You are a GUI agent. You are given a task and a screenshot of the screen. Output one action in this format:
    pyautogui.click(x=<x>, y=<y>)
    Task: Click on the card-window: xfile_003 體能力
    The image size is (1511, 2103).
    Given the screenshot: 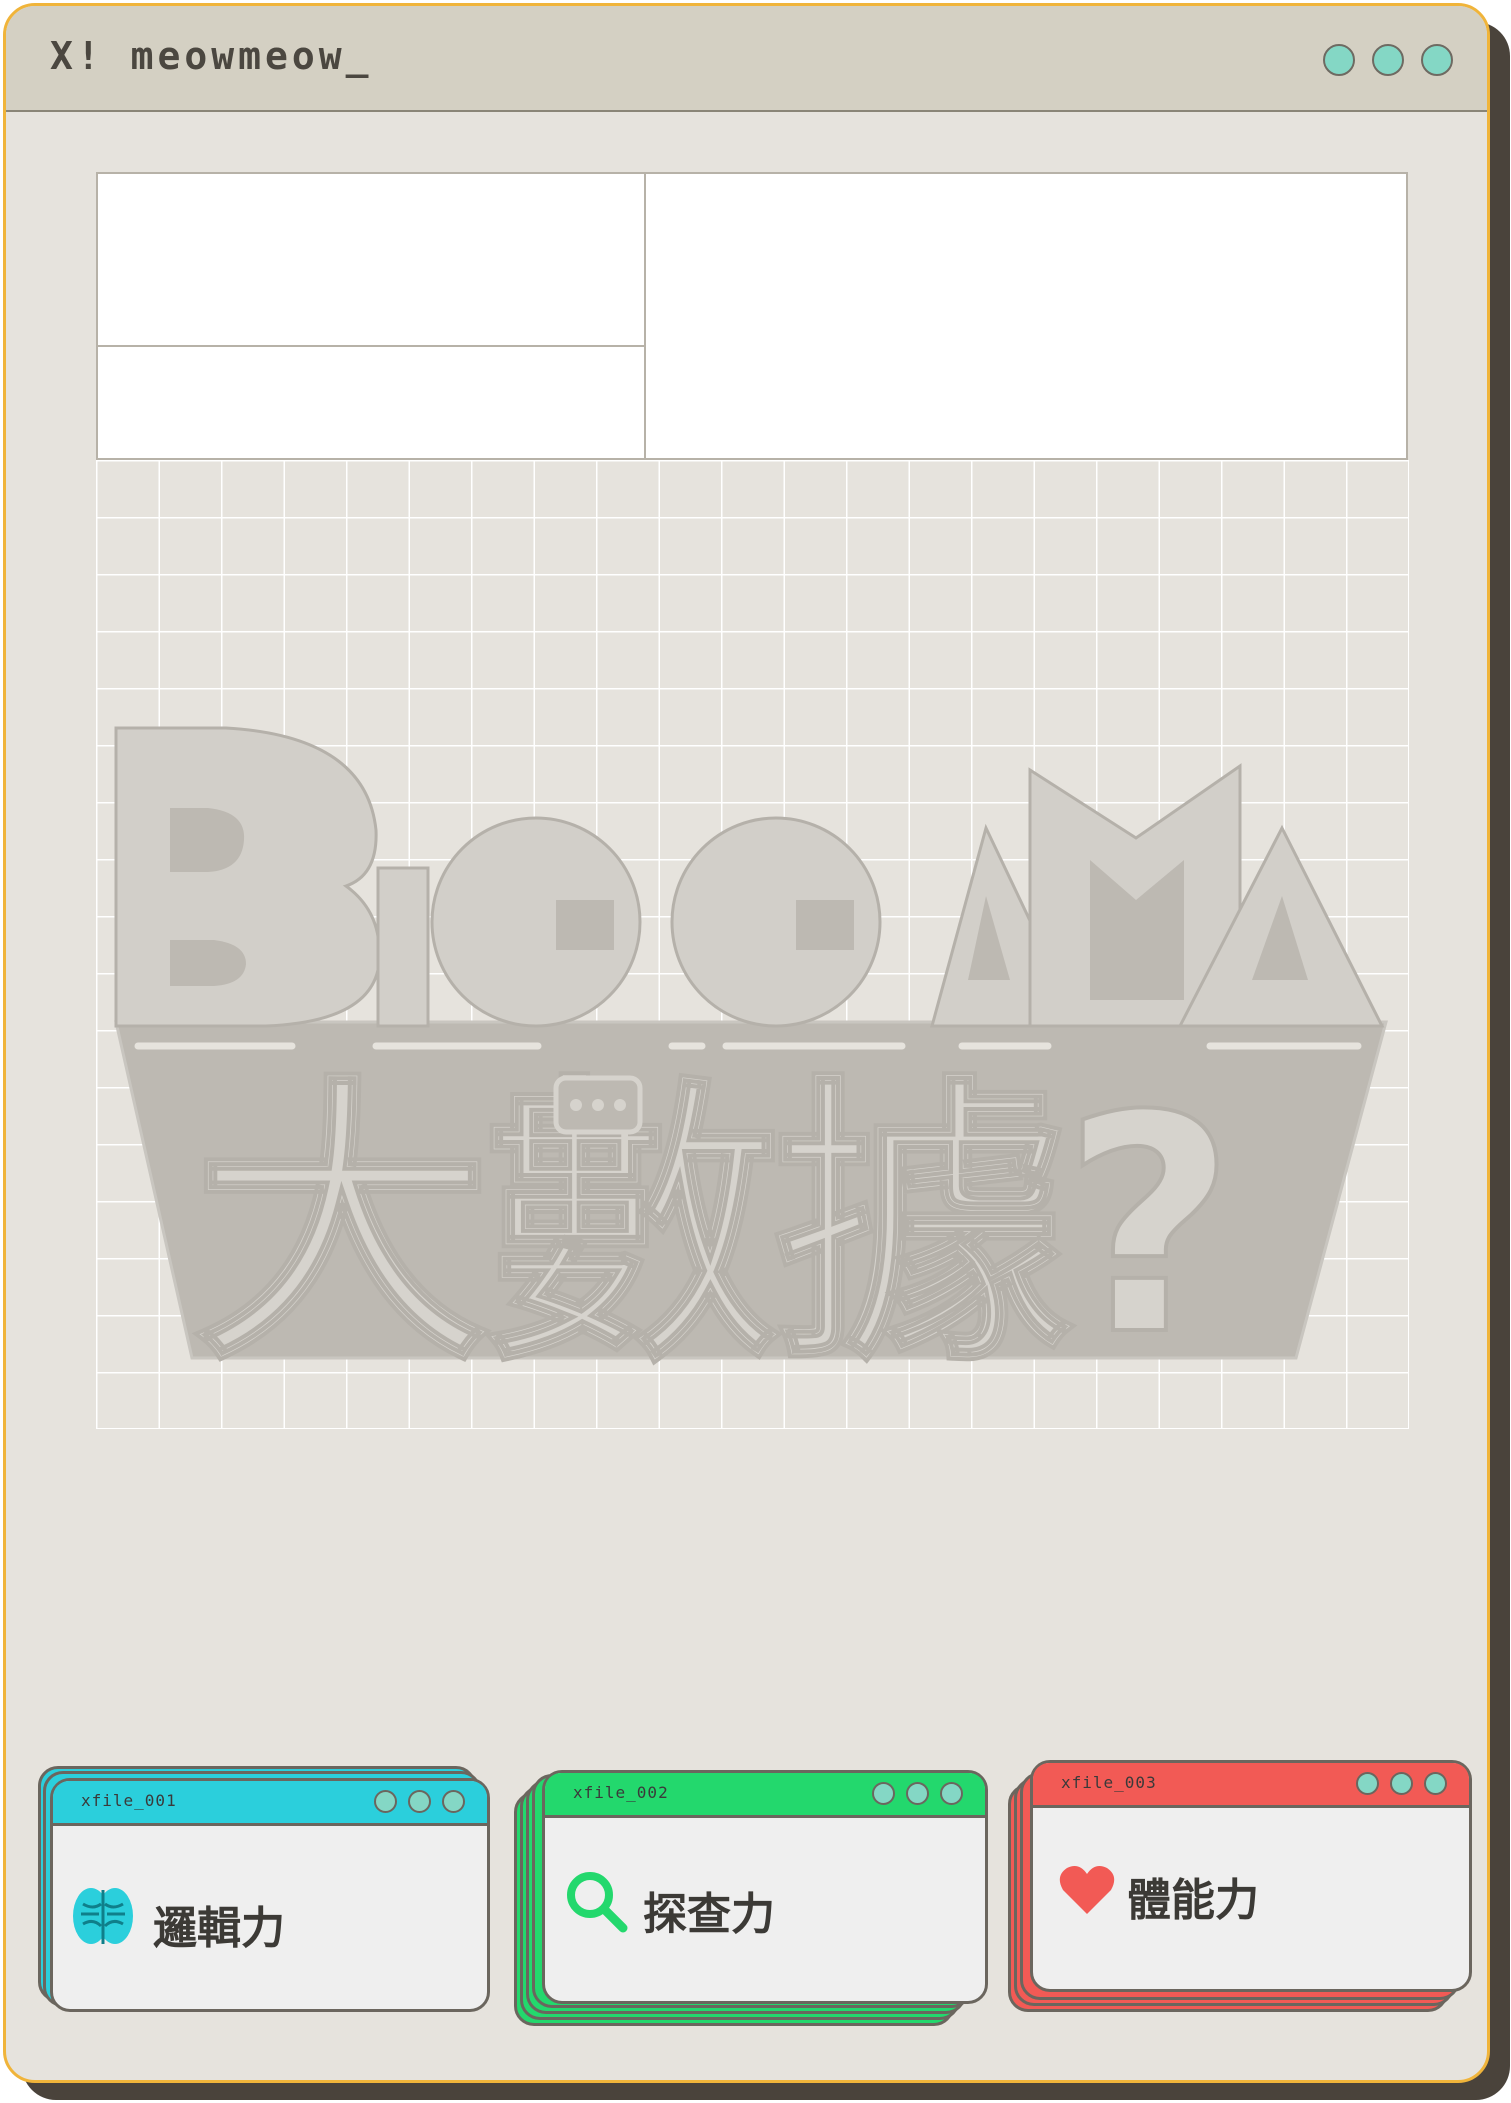 What is the action you would take?
    pyautogui.click(x=1251, y=1876)
    